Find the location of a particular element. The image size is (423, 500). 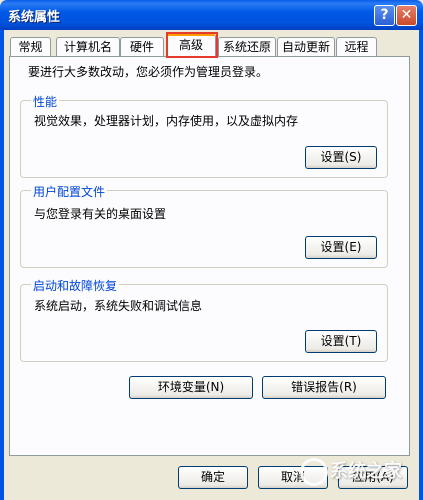

performance-description: 视觉效果，处理器计划，内存使用，以及虚拟内存 is located at coordinates (166, 121).